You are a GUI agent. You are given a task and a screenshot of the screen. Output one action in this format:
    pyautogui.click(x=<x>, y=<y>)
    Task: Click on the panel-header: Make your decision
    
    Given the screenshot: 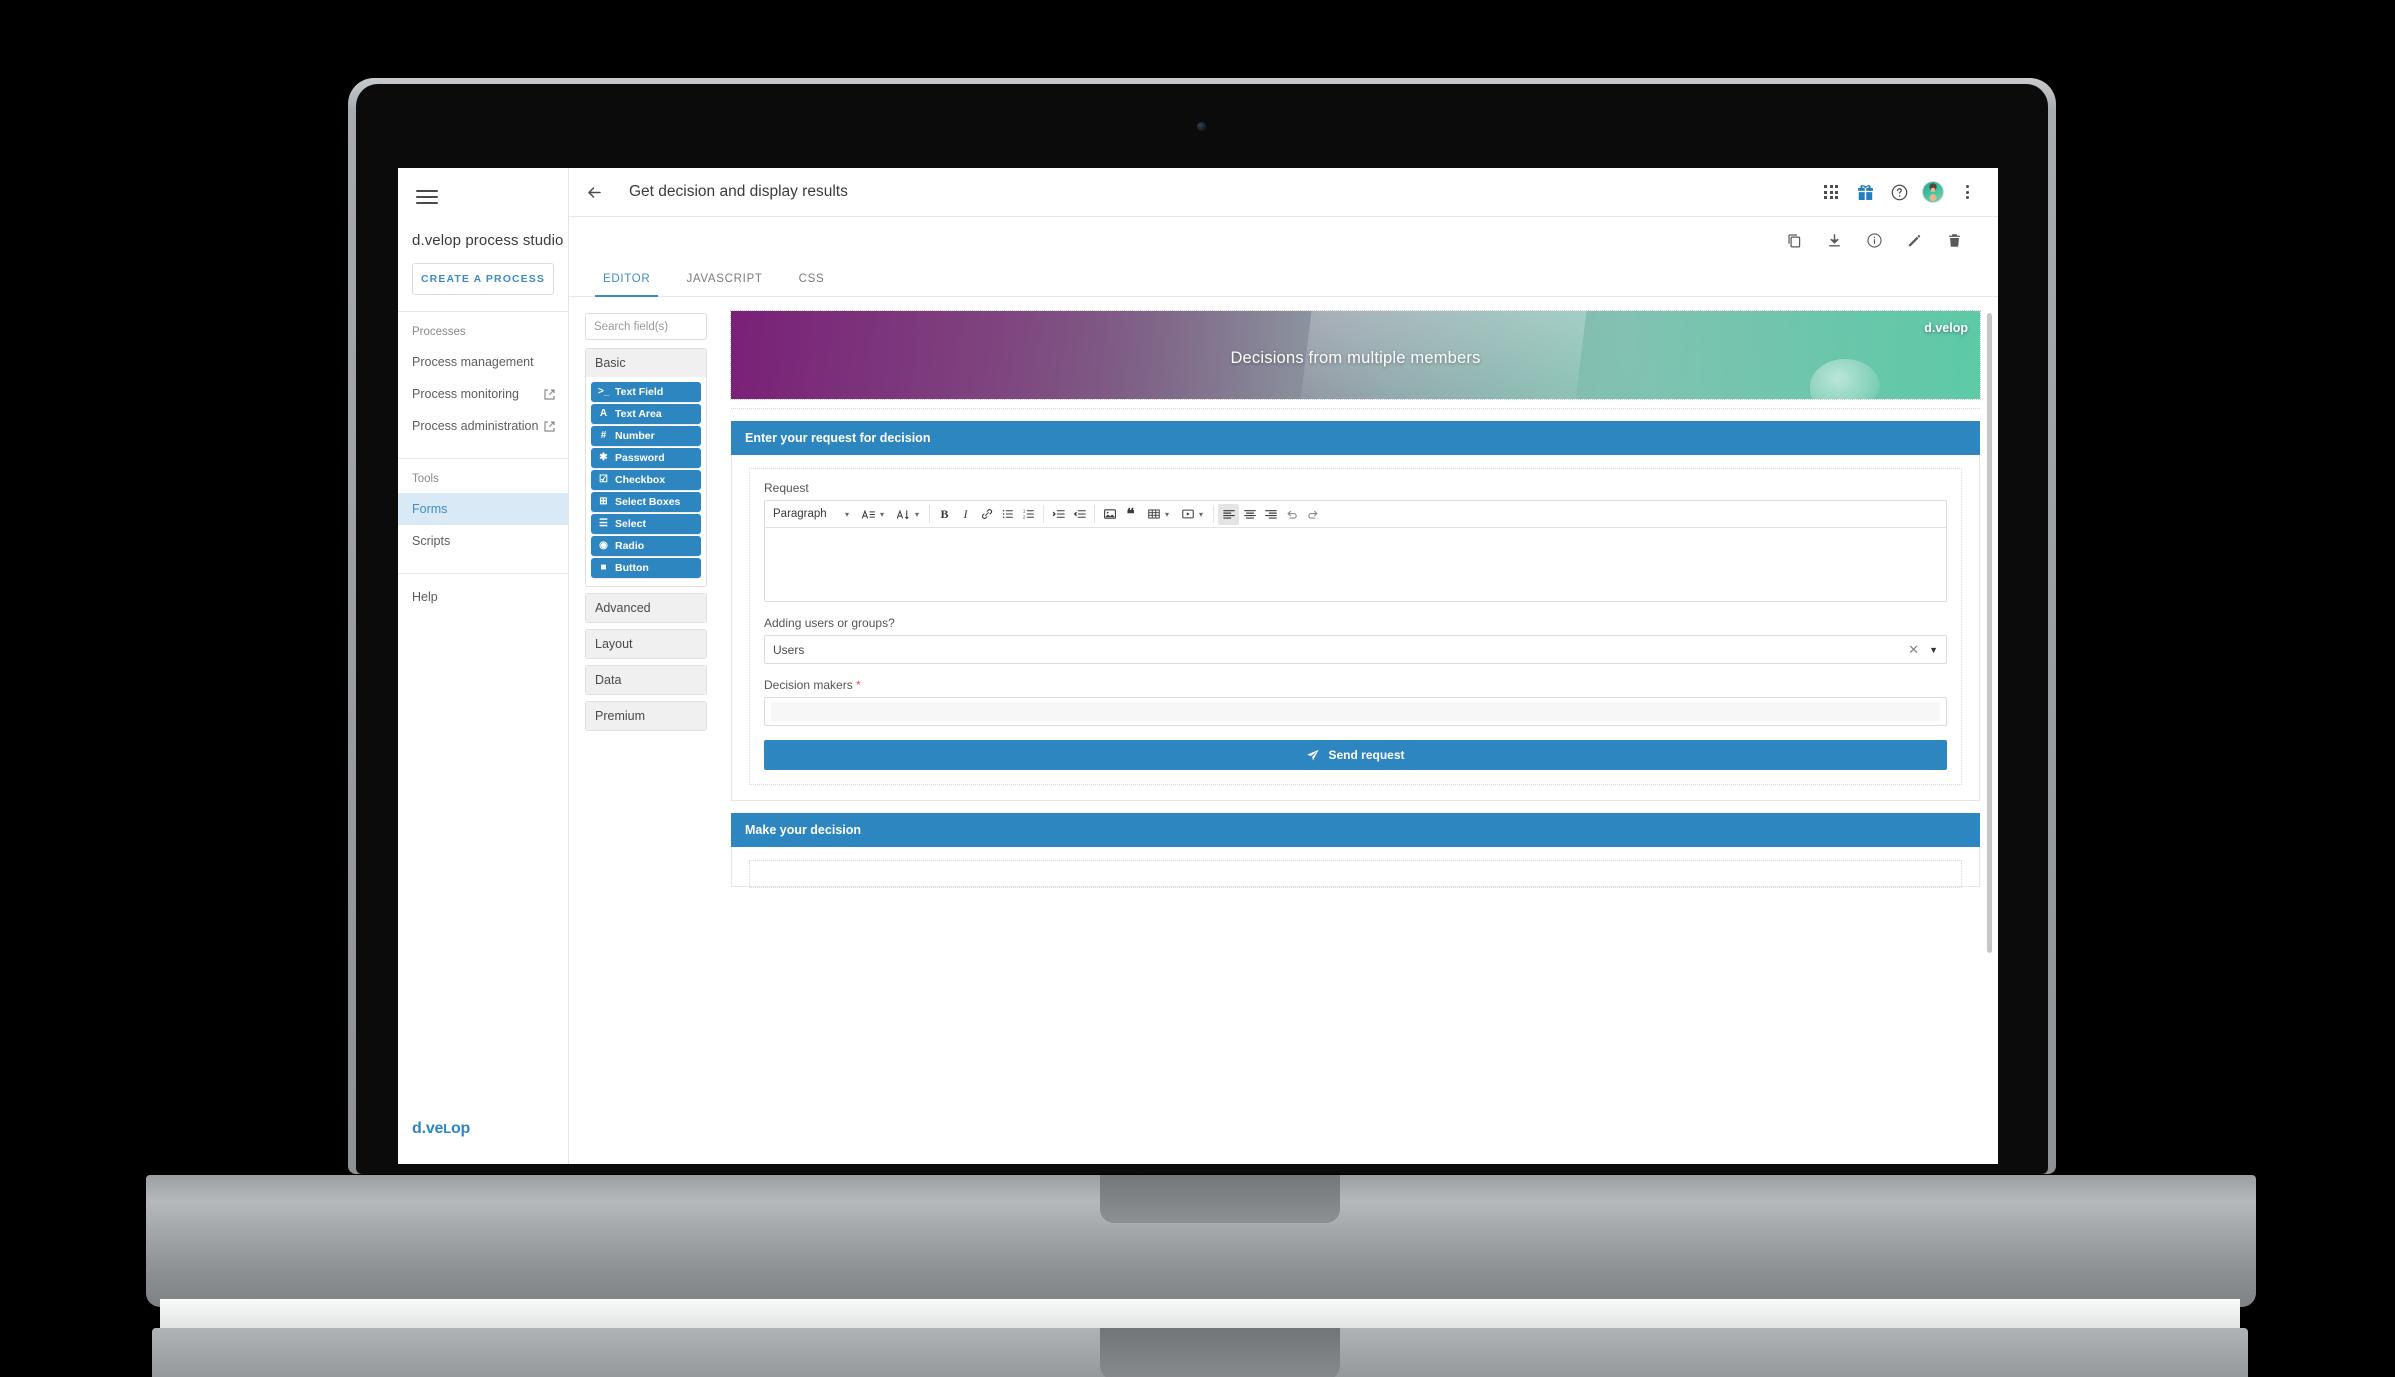 What is the action you would take?
    pyautogui.click(x=1355, y=830)
    